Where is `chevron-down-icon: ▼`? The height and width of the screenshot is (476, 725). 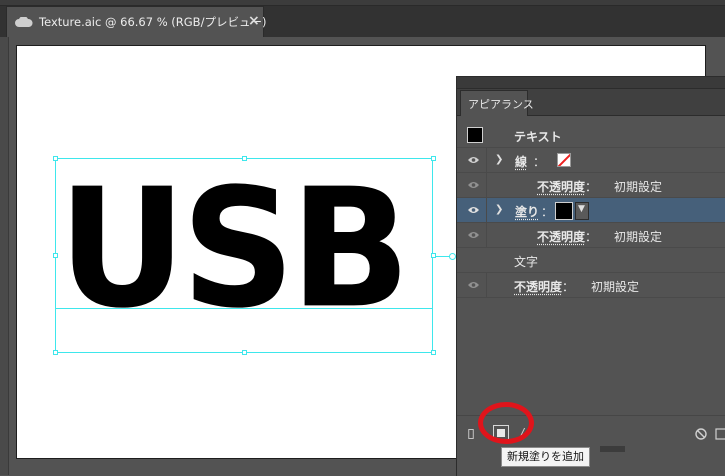
chevron-down-icon: ▼ is located at coordinates (581, 209).